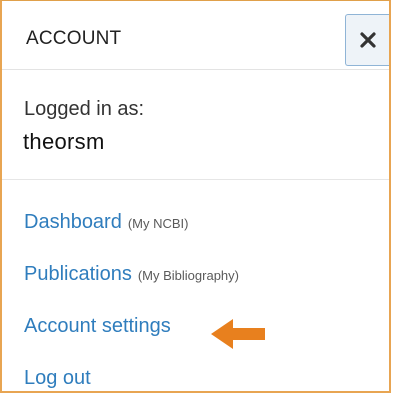 The width and height of the screenshot is (394, 419). What do you see at coordinates (131, 341) in the screenshot?
I see `menu-item-account-settings: Account settings` at bounding box center [131, 341].